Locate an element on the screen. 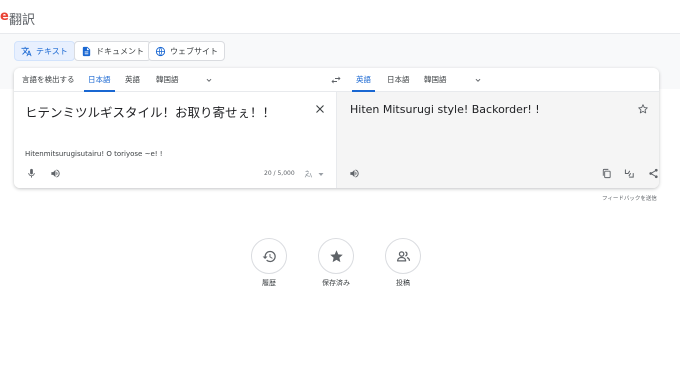 The image size is (680, 382). target-lang-korean: 韓国語 is located at coordinates (435, 80).